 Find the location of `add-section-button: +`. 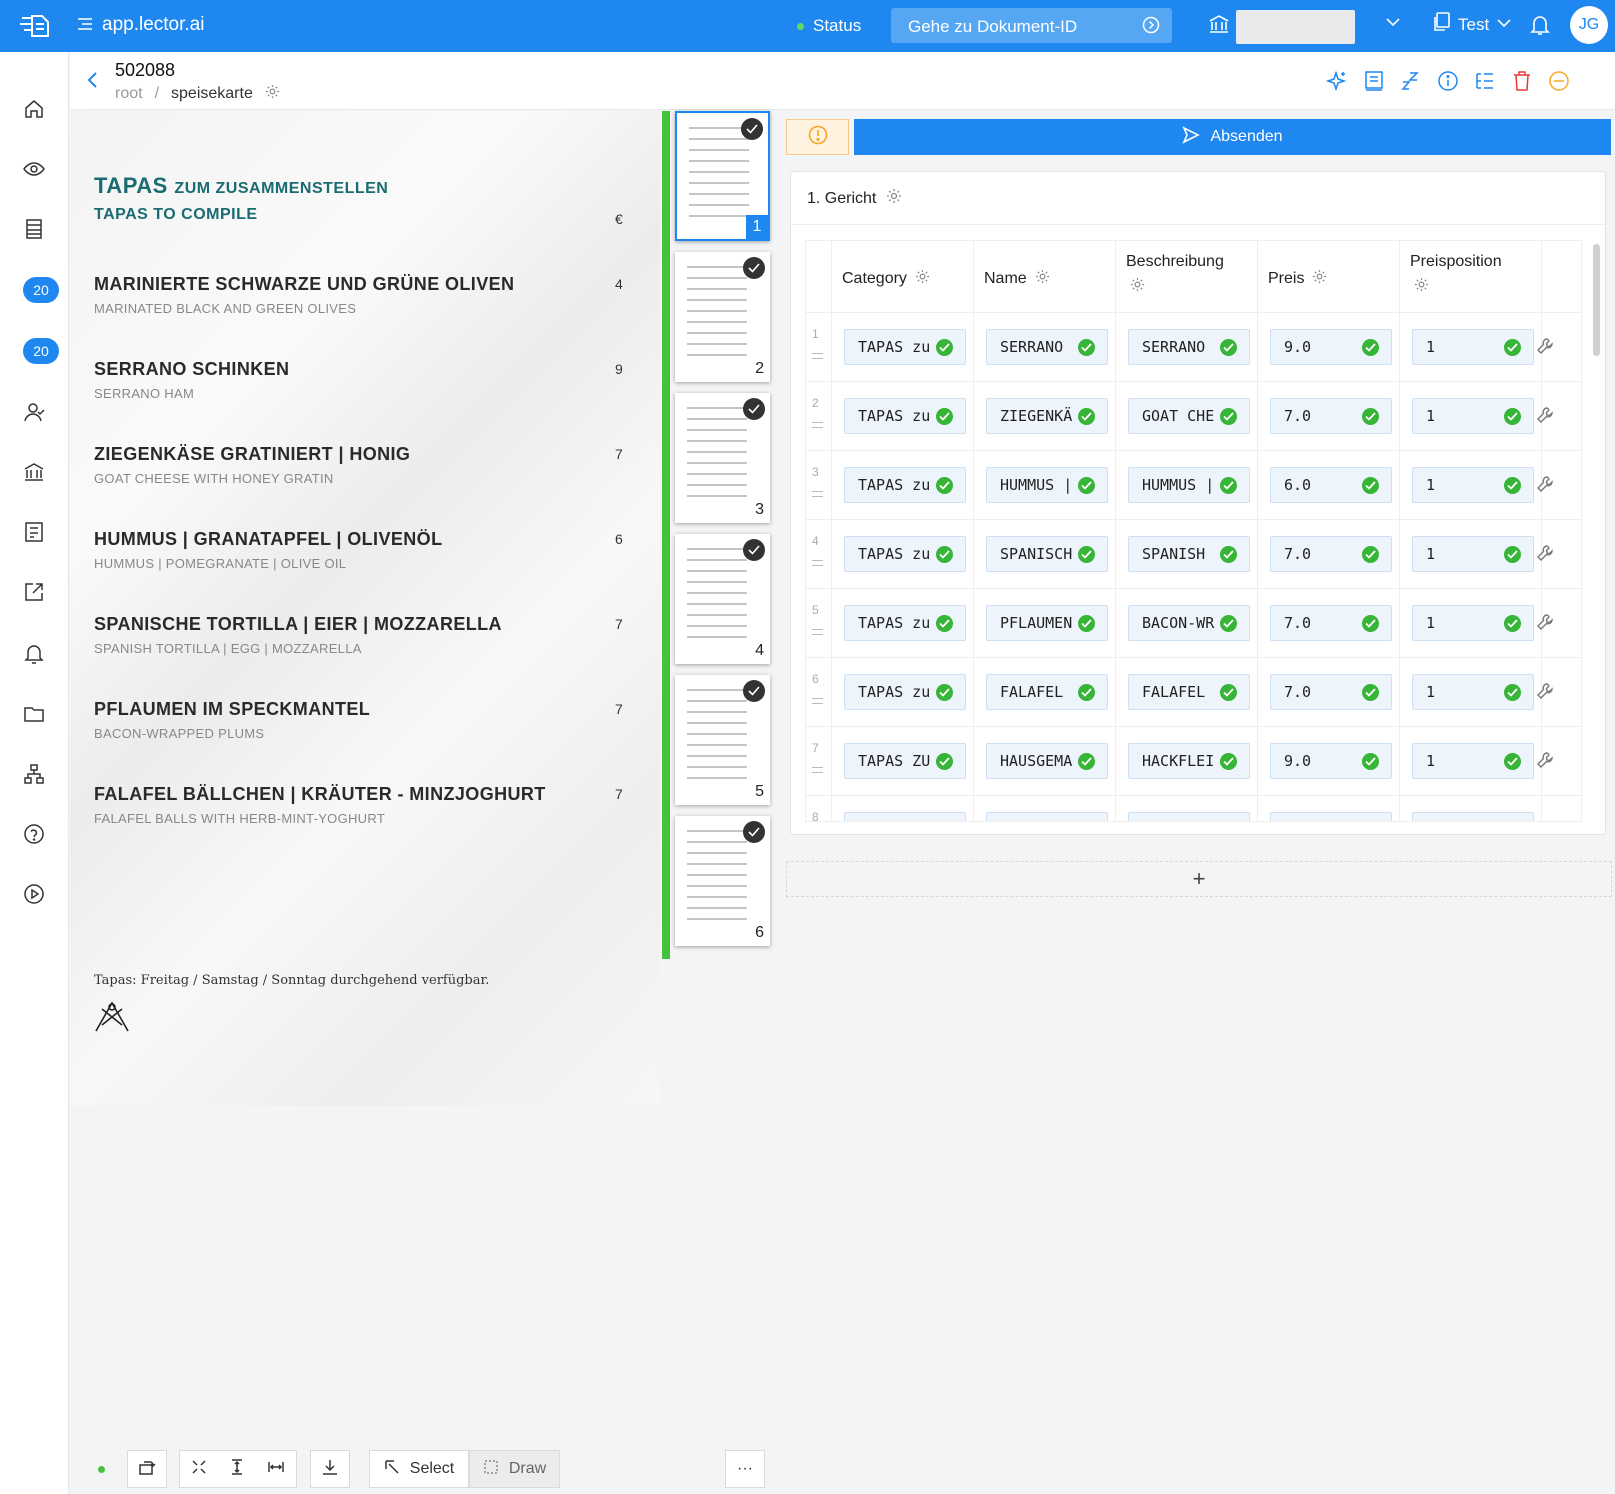

add-section-button: + is located at coordinates (1199, 879).